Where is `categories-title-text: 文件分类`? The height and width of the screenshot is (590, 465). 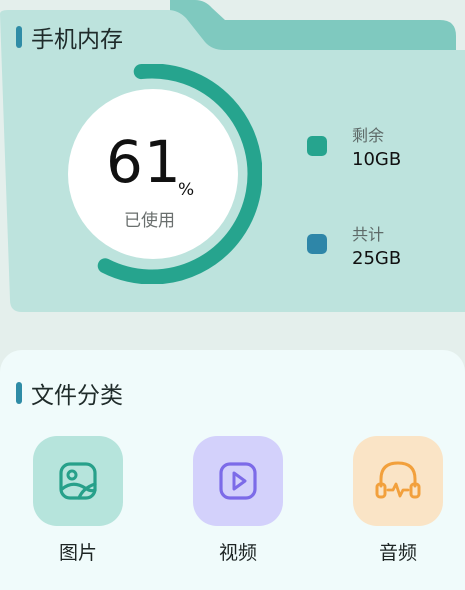 categories-title-text: 文件分类 is located at coordinates (77, 396).